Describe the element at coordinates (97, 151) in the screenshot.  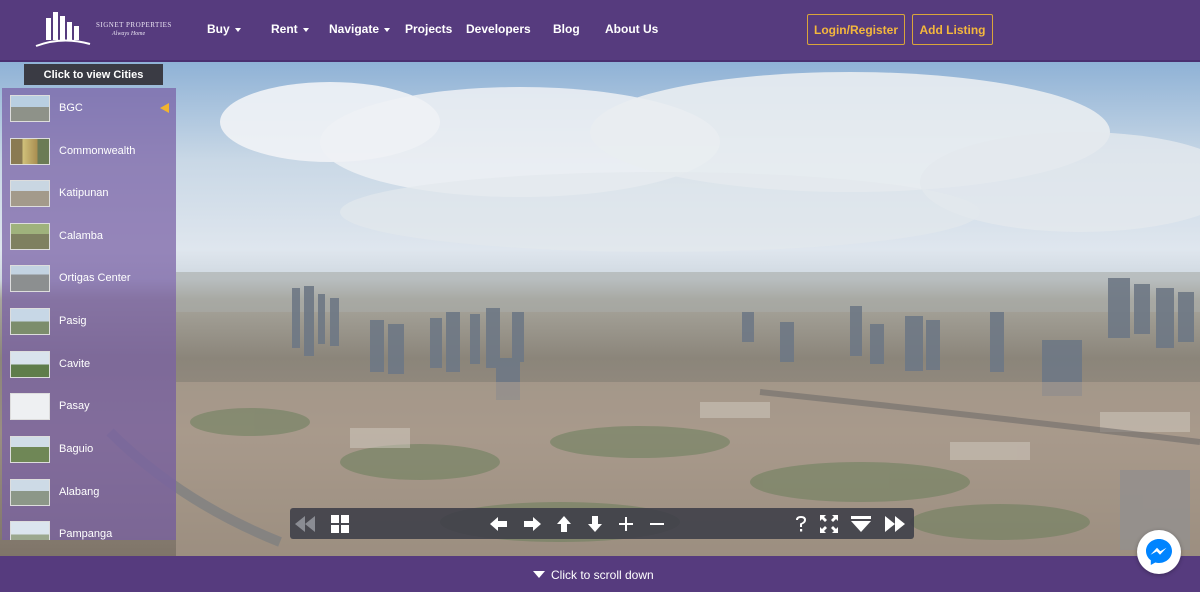
I see `city-name: Commonwealth` at that location.